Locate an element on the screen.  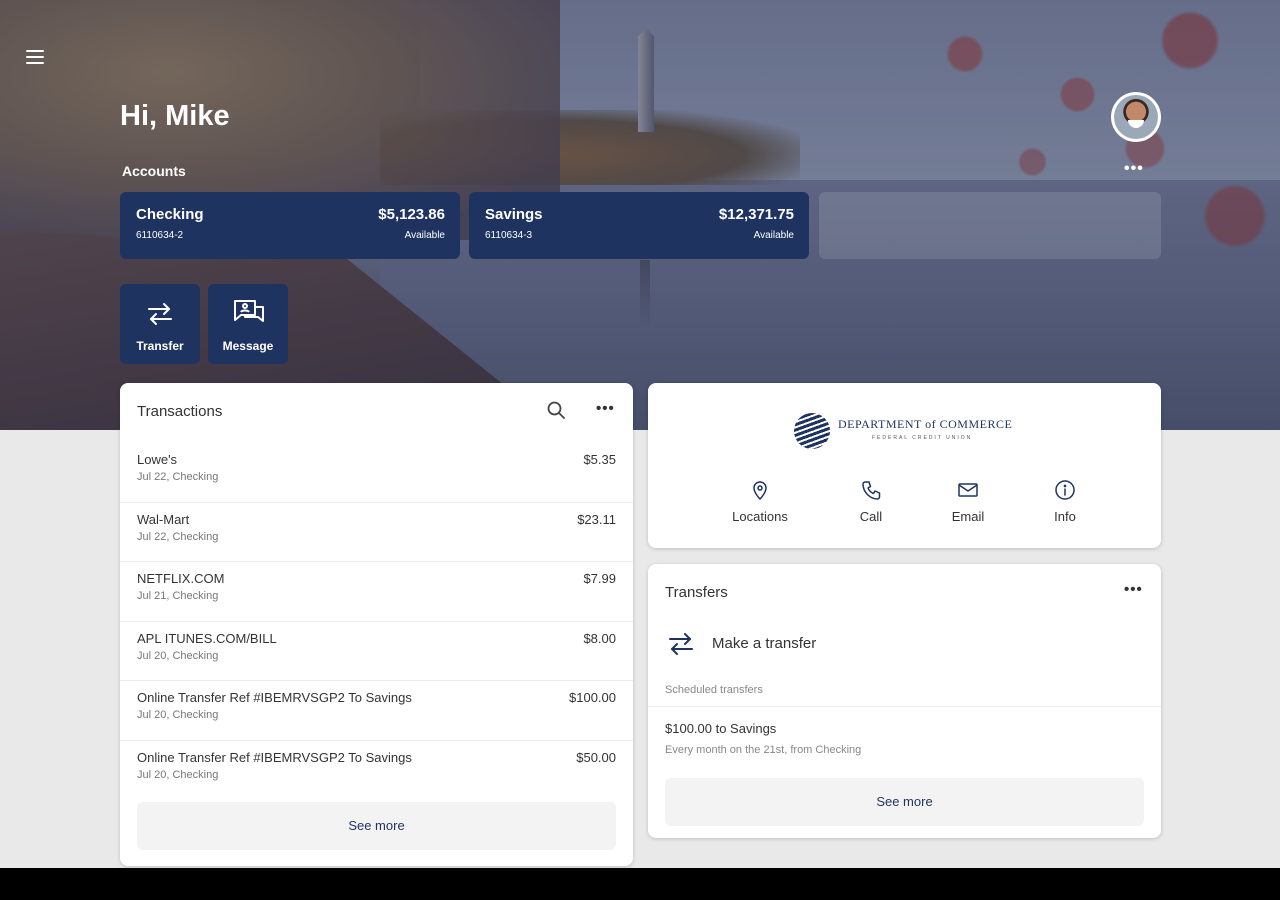
make-transfer-label: Make a transfer is located at coordinates (764, 643).